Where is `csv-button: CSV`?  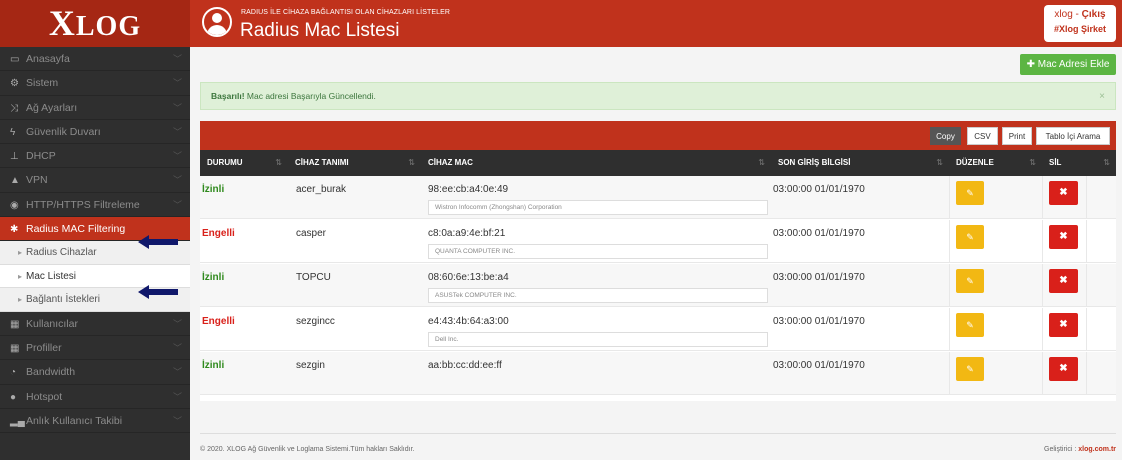
csv-button: CSV is located at coordinates (982, 136).